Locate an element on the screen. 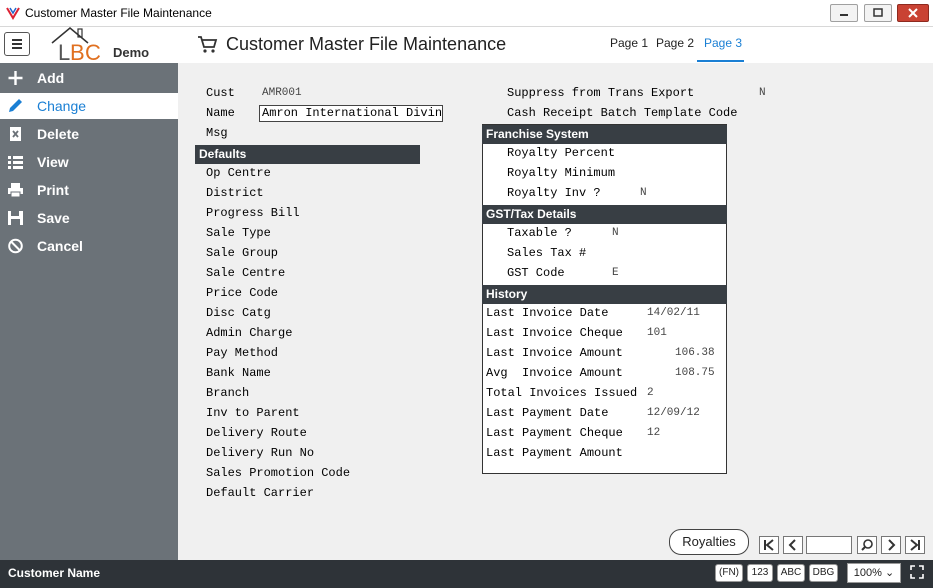 This screenshot has width=933, height=588. field-label: Admin Charge is located at coordinates (249, 333).